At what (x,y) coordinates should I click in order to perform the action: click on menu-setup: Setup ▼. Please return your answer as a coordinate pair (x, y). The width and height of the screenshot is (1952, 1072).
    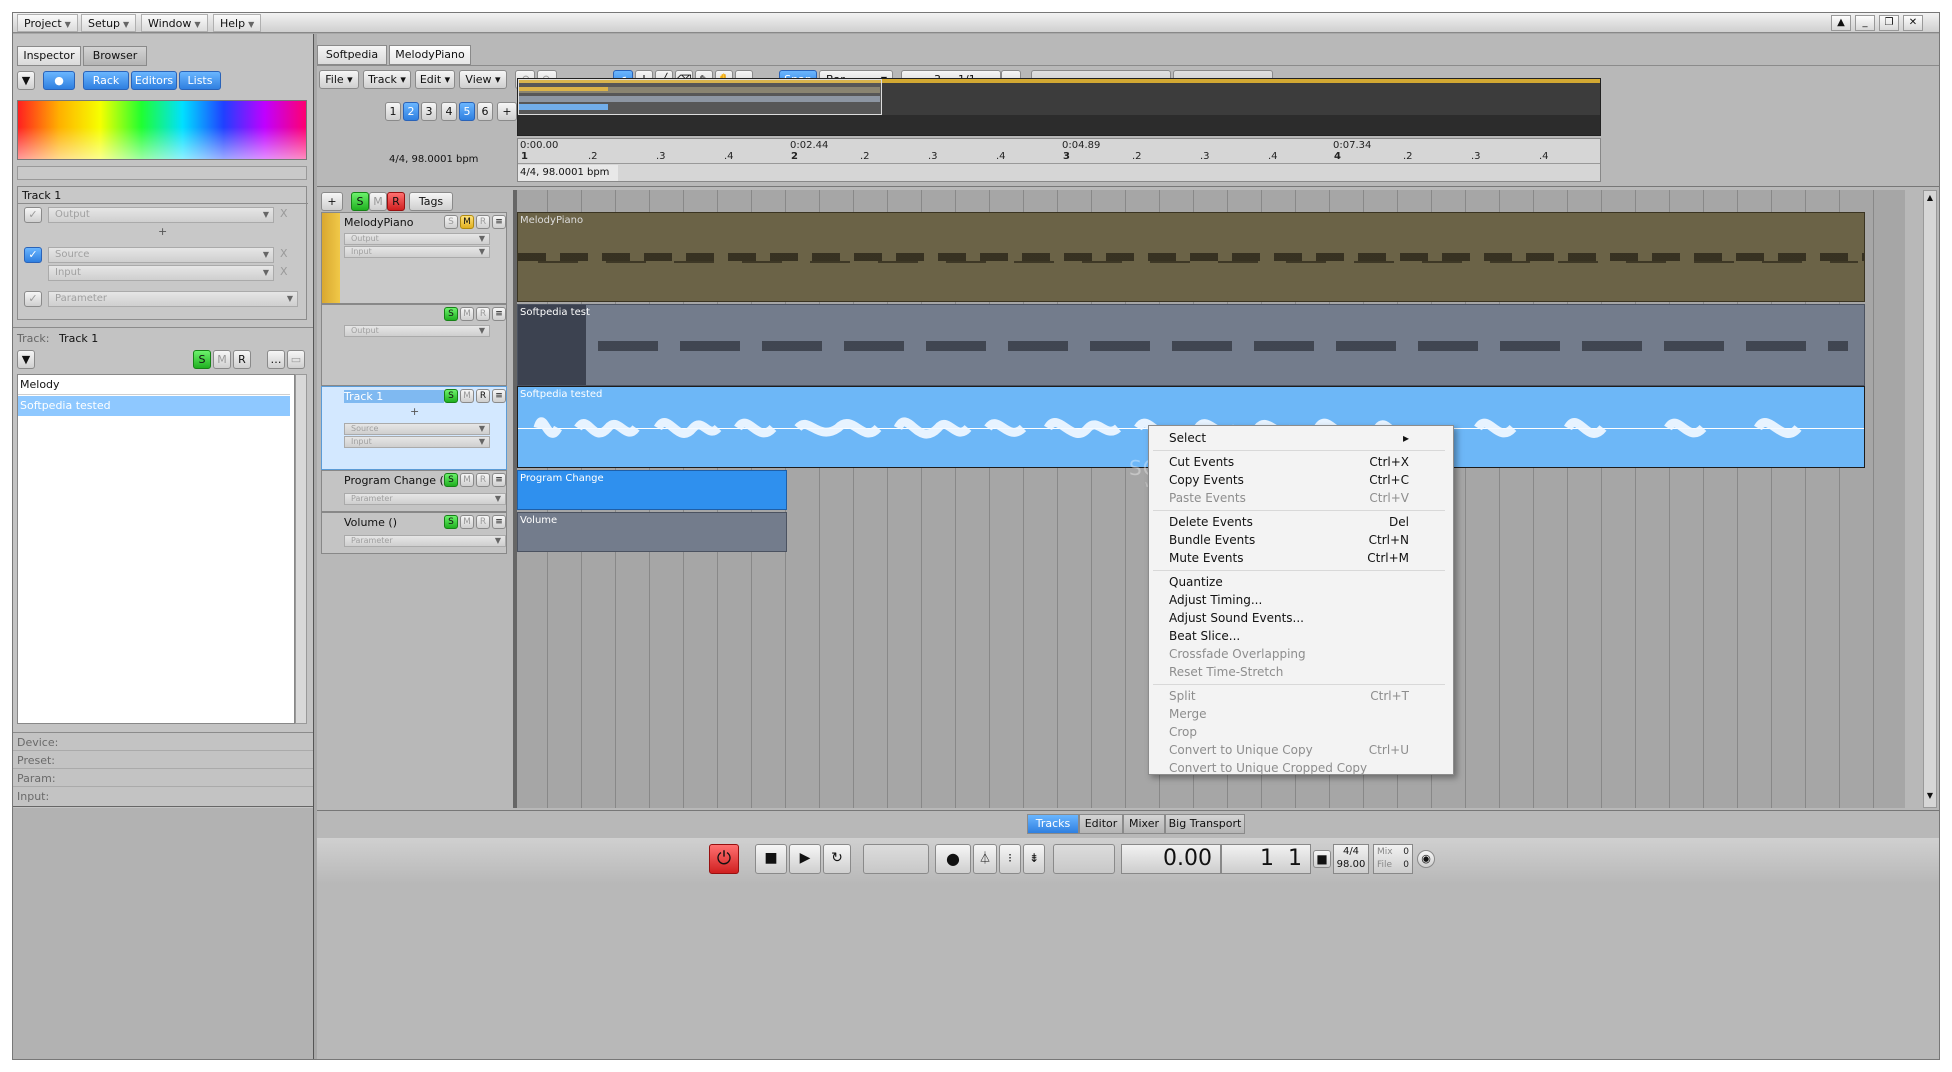
    Looking at the image, I should click on (109, 23).